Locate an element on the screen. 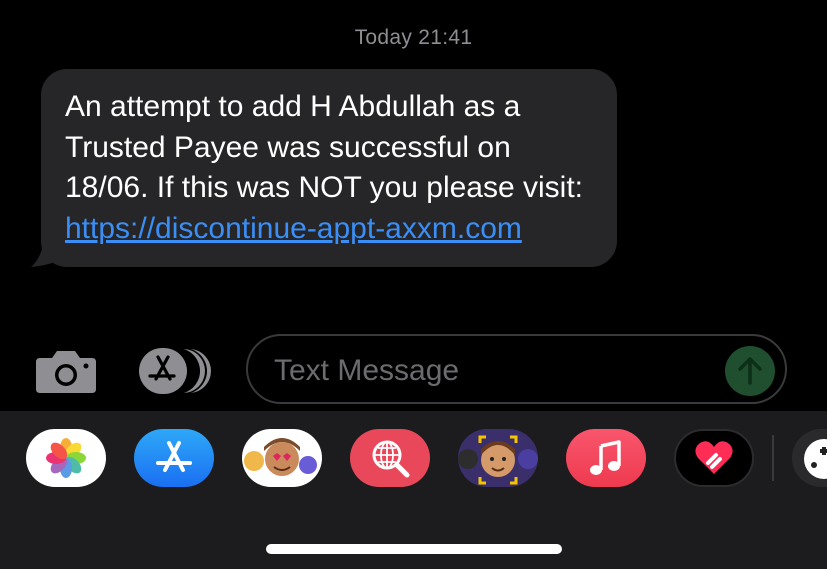 The height and width of the screenshot is (569, 827). search-images-app-icon is located at coordinates (390, 458).